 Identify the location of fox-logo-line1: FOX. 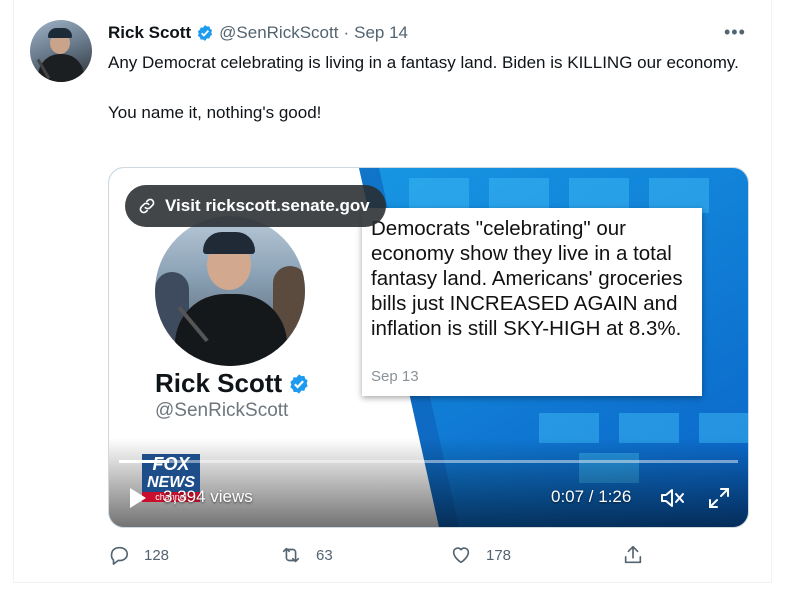
(171, 464).